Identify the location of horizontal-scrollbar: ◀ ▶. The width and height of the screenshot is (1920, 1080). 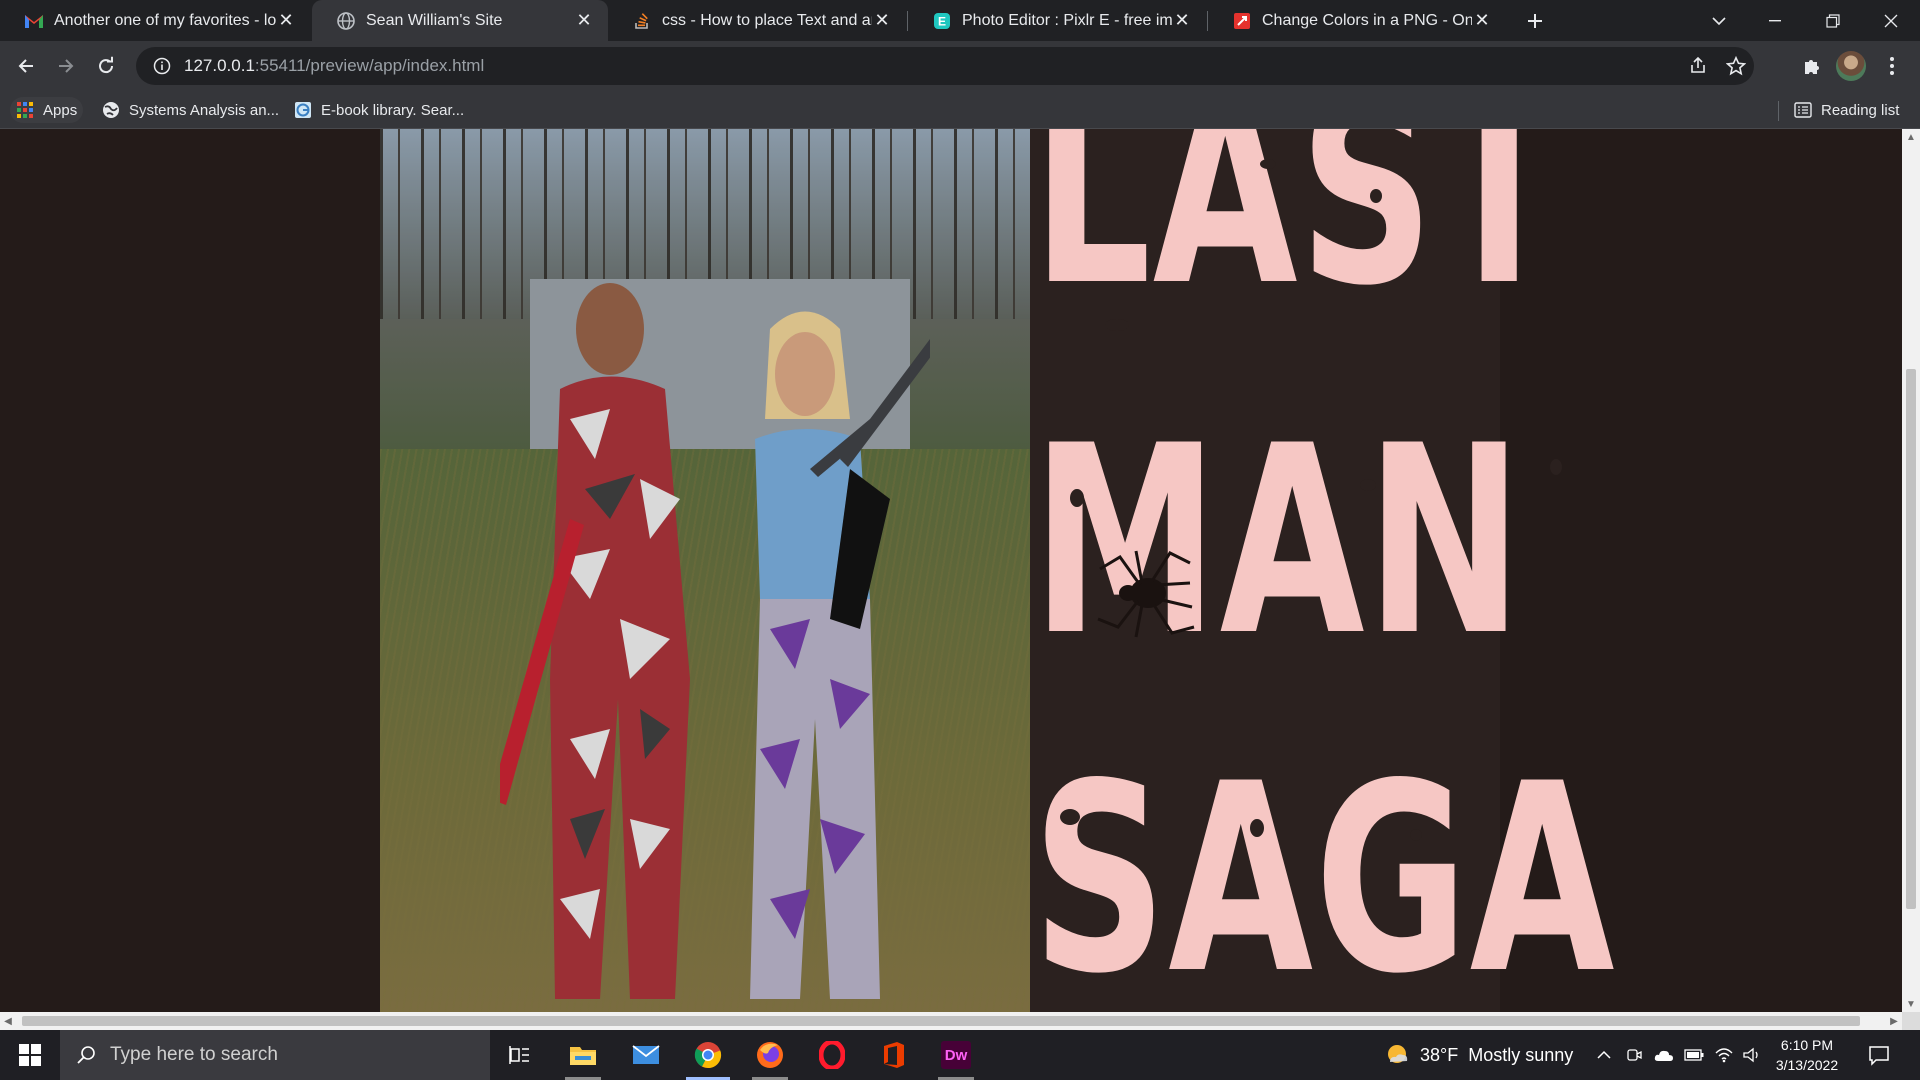
(951, 1021).